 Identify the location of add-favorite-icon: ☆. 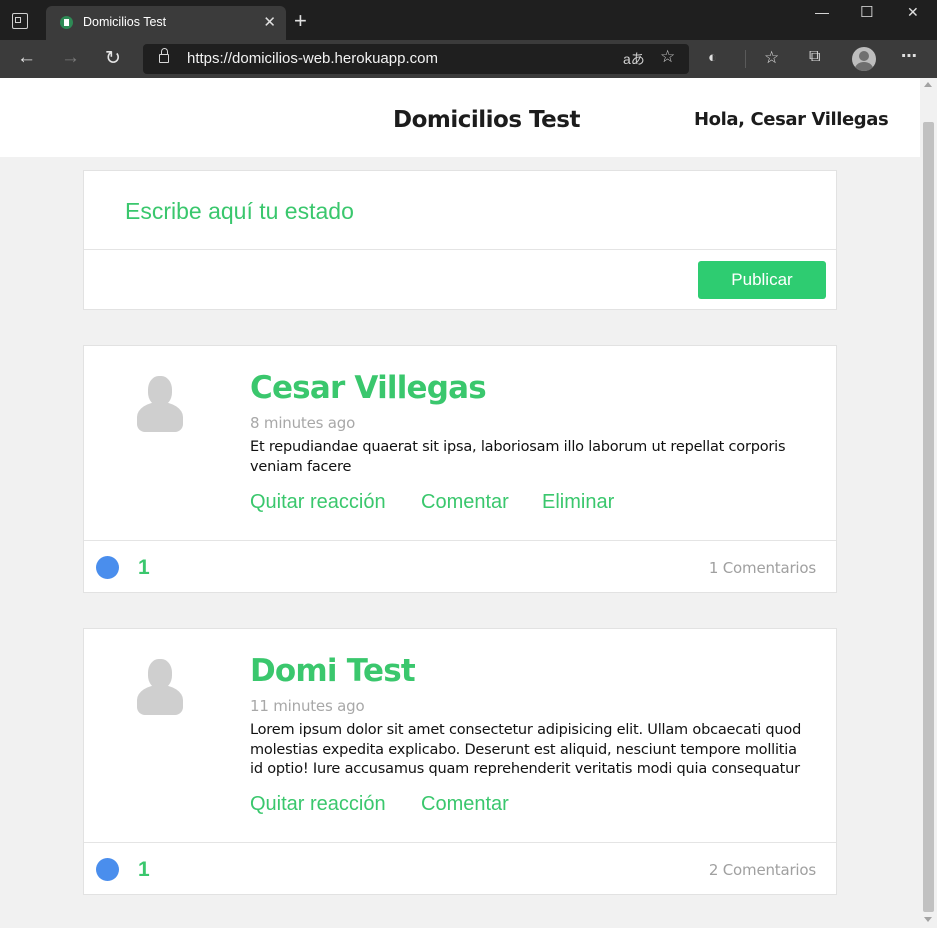
(667, 57).